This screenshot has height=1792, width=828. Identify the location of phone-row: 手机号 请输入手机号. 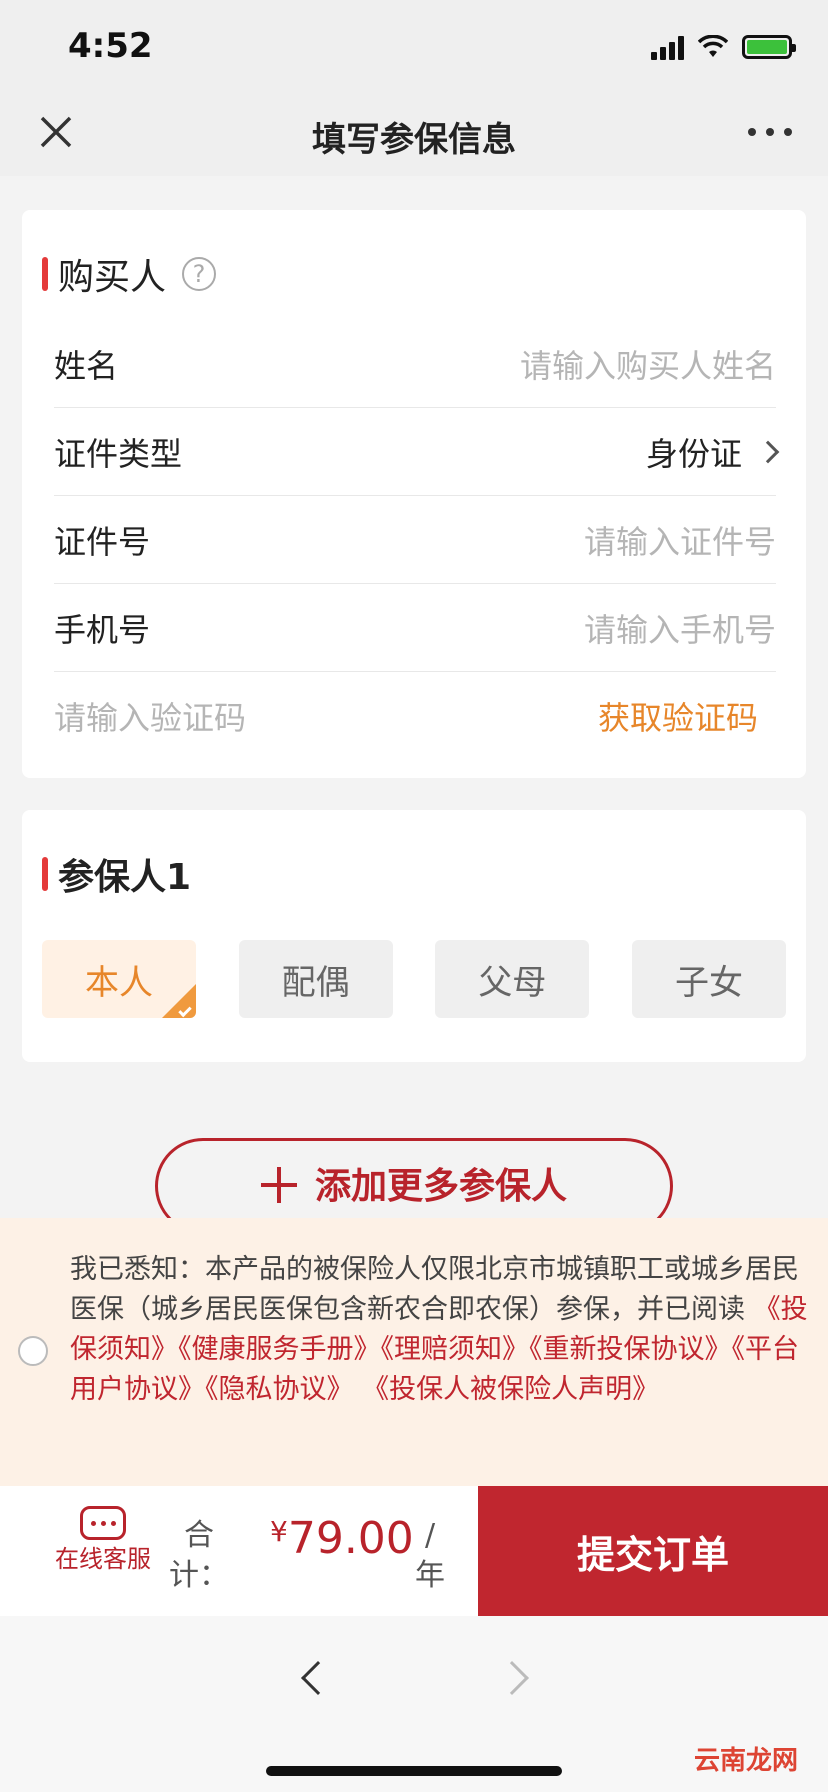
(415, 628).